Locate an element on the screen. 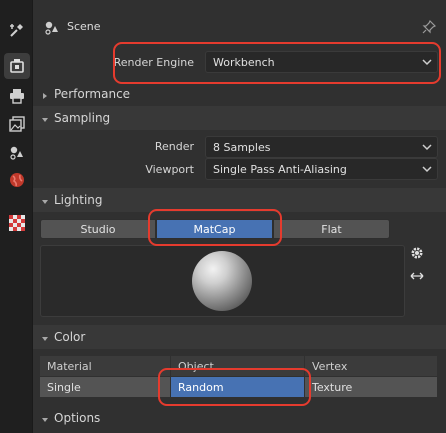 This screenshot has width=446, height=433. color-single-option: Single is located at coordinates (105, 387).